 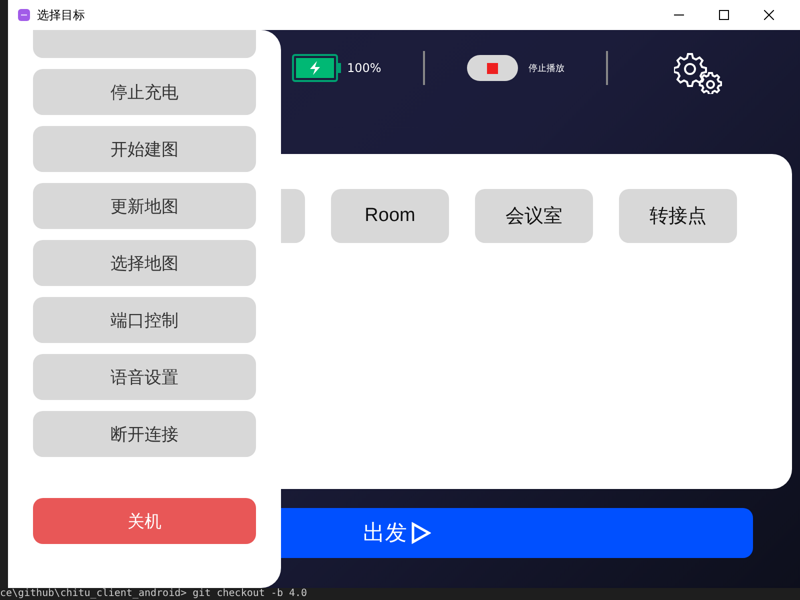 I want to click on window-title: 选择目标, so click(x=61, y=15).